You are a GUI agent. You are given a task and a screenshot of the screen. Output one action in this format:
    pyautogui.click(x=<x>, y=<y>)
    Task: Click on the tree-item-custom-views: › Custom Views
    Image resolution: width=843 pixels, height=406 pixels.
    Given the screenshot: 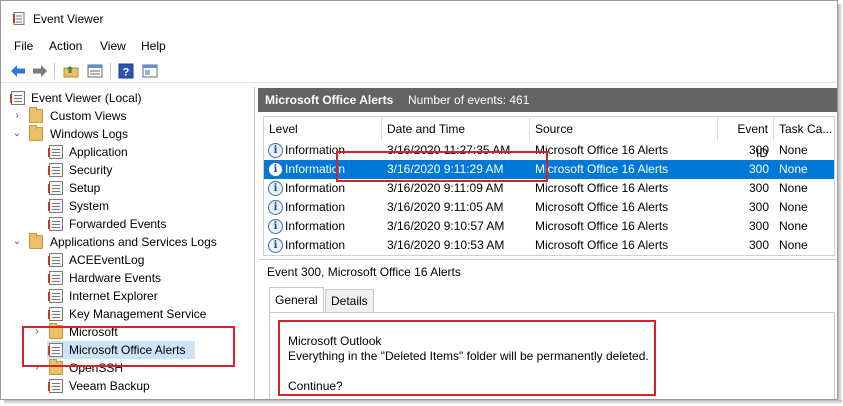 What is the action you would take?
    pyautogui.click(x=128, y=116)
    